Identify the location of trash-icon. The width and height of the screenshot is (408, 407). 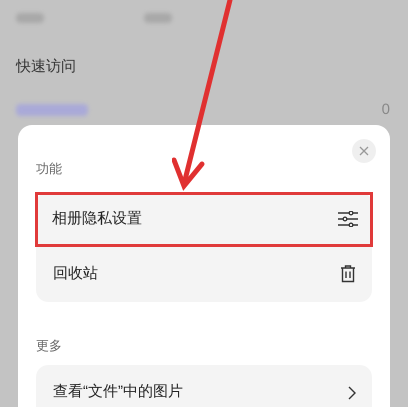
(348, 274).